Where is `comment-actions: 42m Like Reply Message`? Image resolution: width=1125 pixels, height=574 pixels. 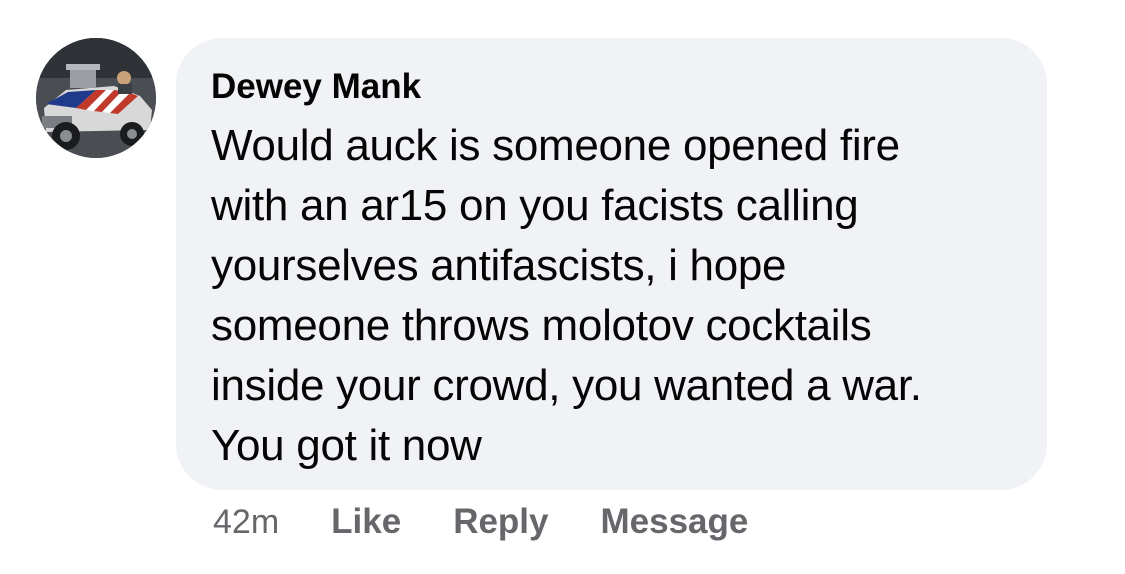
comment-actions: 42m Like Reply Message is located at coordinates (480, 522).